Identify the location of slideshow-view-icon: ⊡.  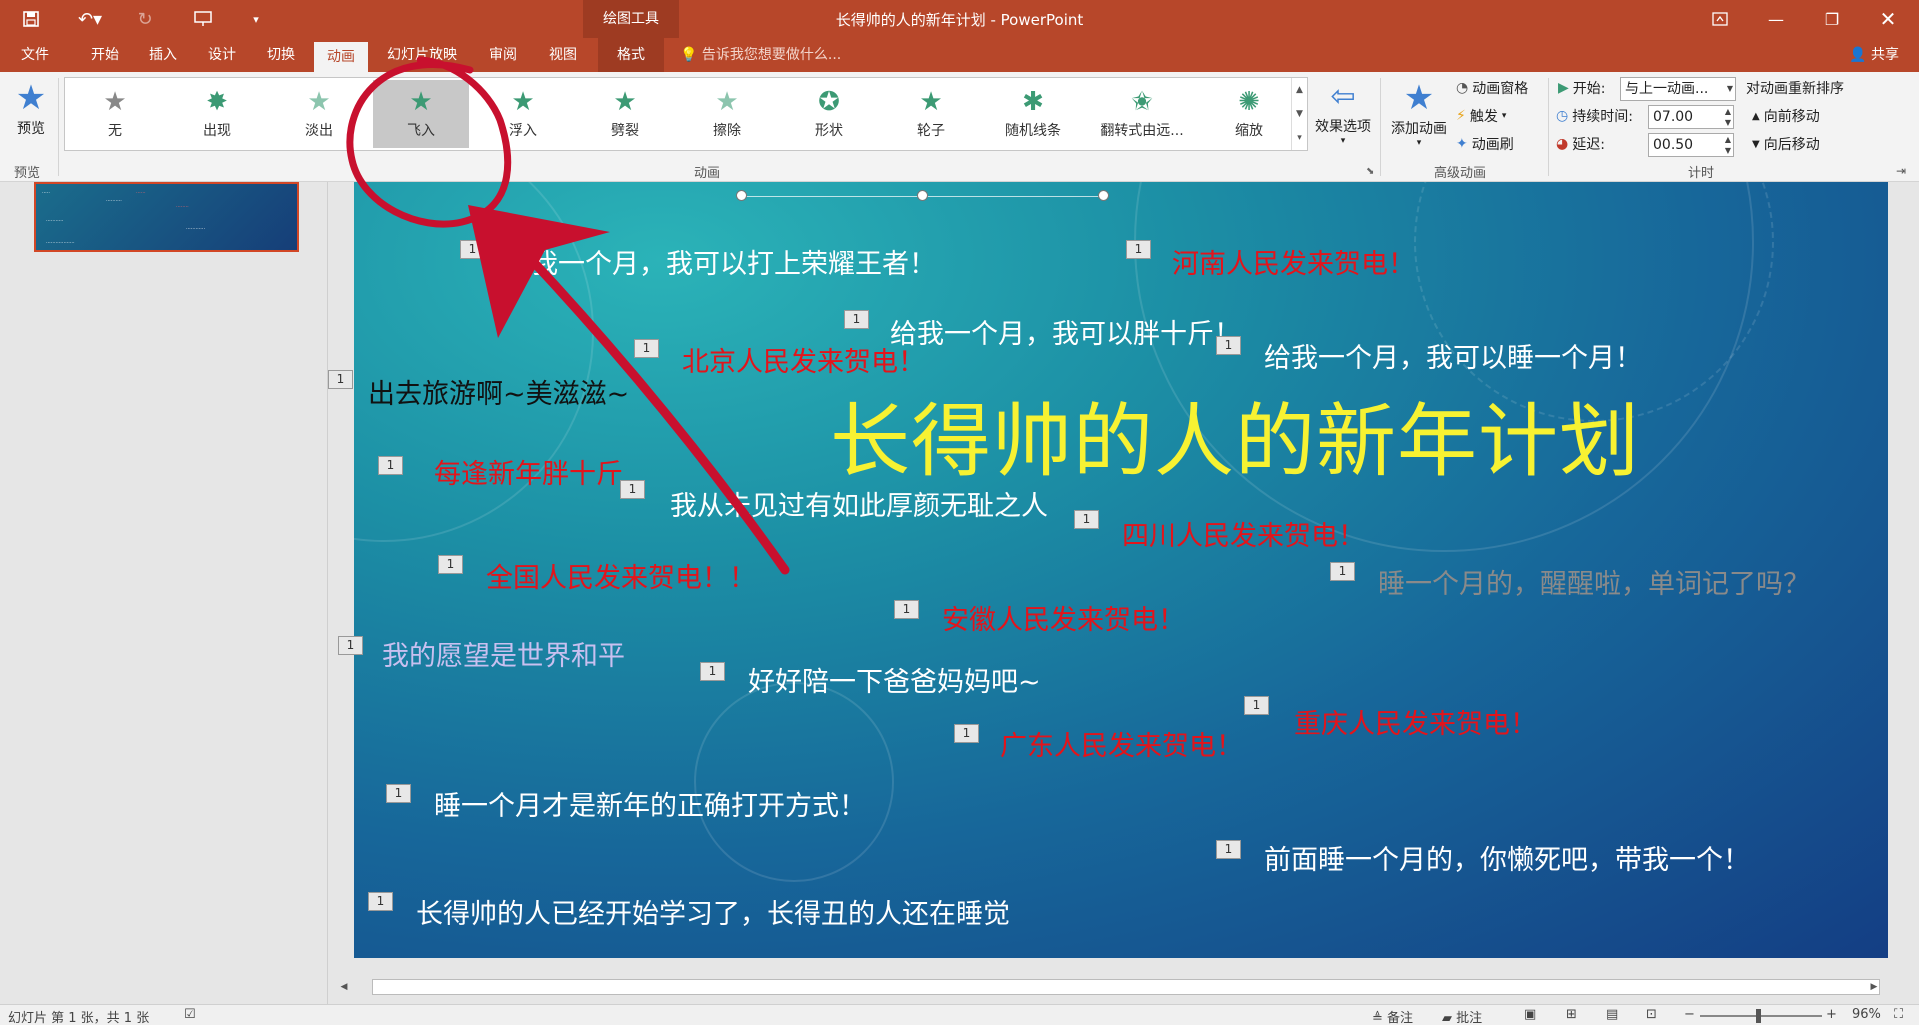
(1651, 1014).